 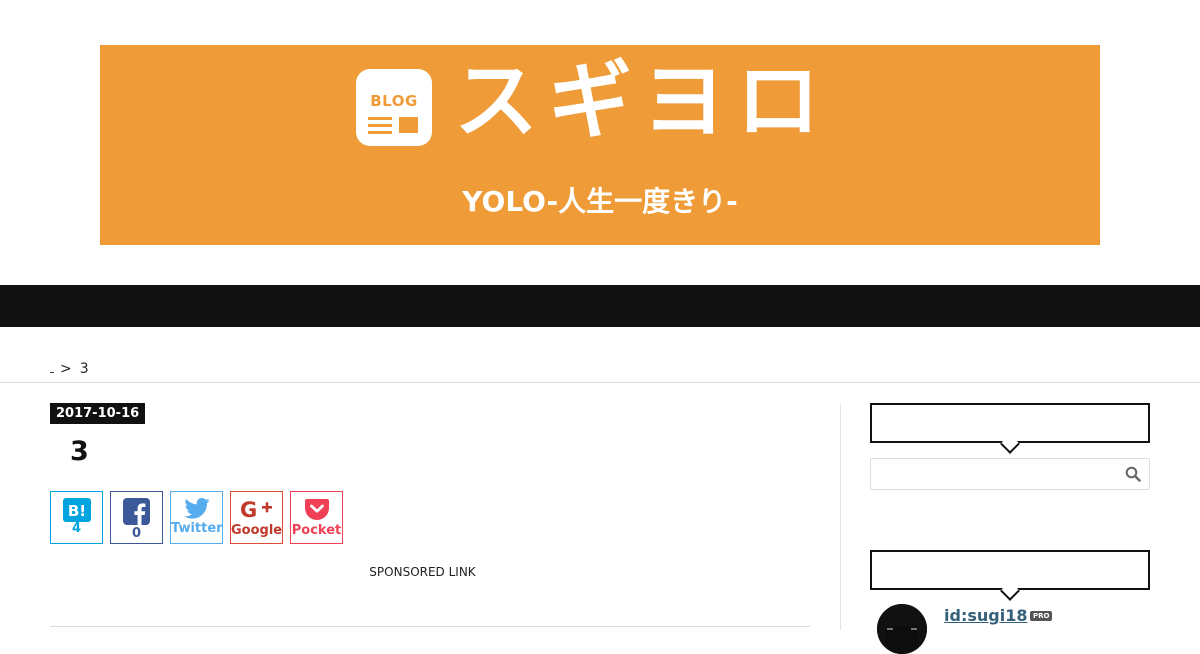 I want to click on facebook-share-button: 0, so click(x=136, y=517).